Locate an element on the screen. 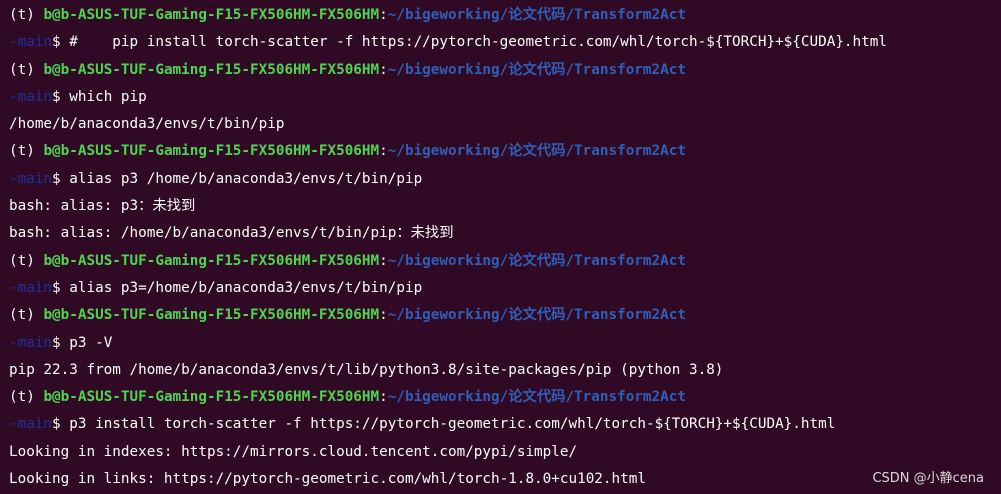  output-text: /home/b/anaconda3/envs/t/bin/pip is located at coordinates (147, 124).